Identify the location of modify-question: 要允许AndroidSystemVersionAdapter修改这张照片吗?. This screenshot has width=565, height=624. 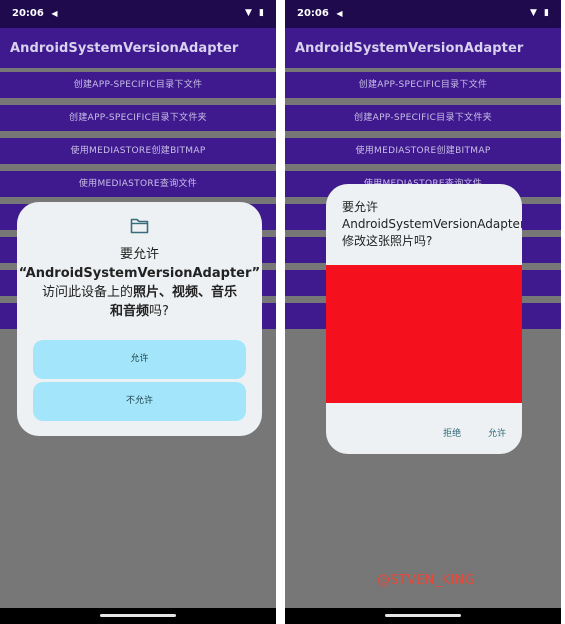
(432, 224).